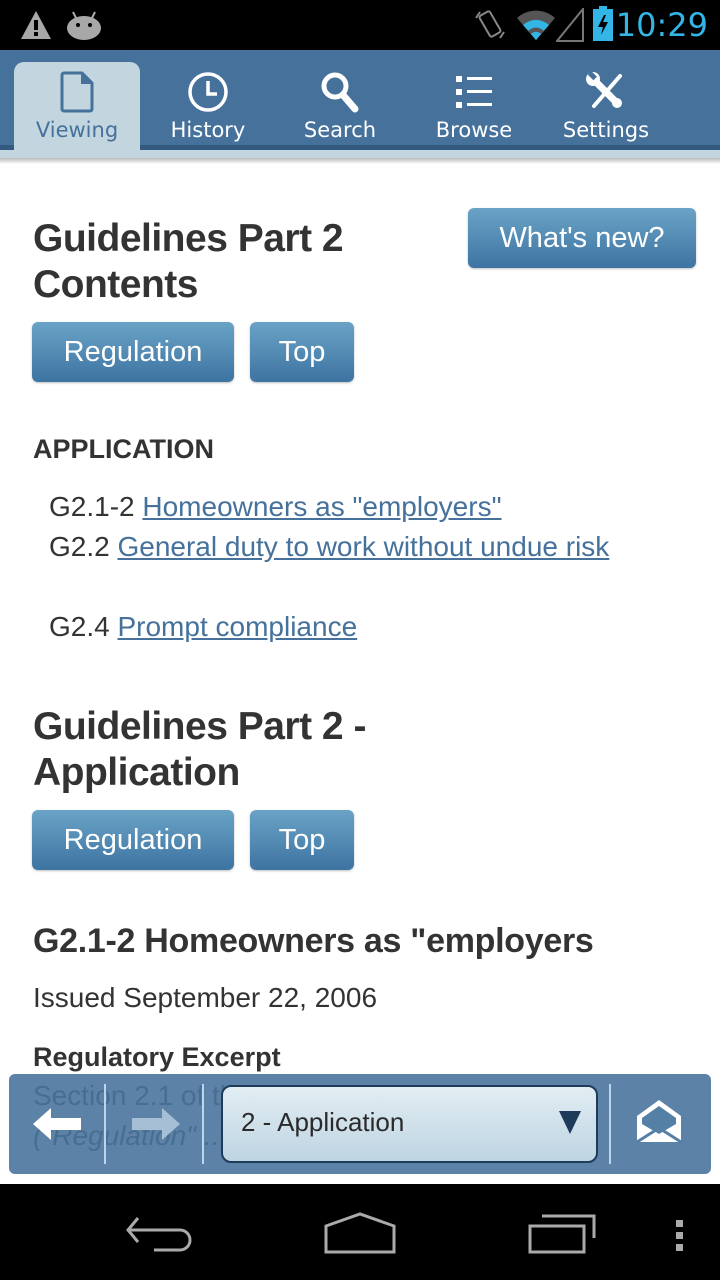  I want to click on tab-search: Search, so click(340, 110).